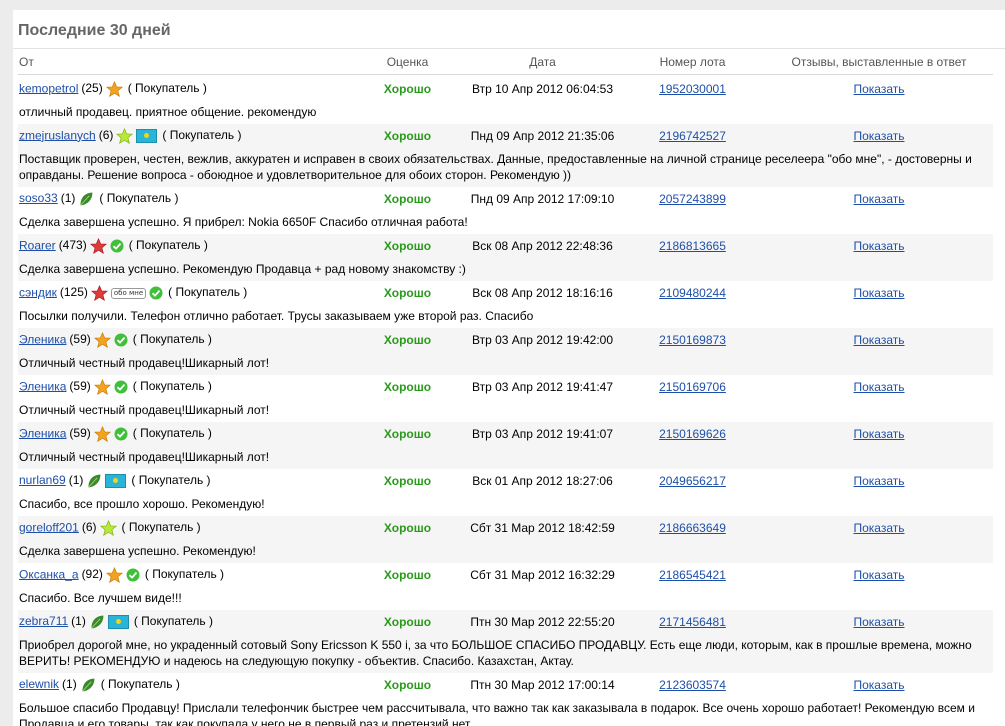 This screenshot has width=1005, height=726. I want to click on about-me-badge: обо мне, so click(128, 293).